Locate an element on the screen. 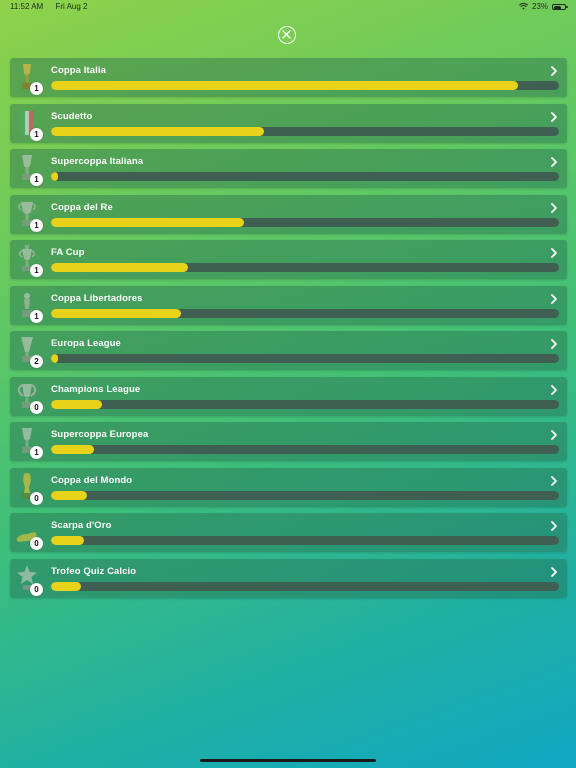  trophy-row-supercoppa-italiana: 1 Supercoppa Italiana is located at coordinates (288, 168).